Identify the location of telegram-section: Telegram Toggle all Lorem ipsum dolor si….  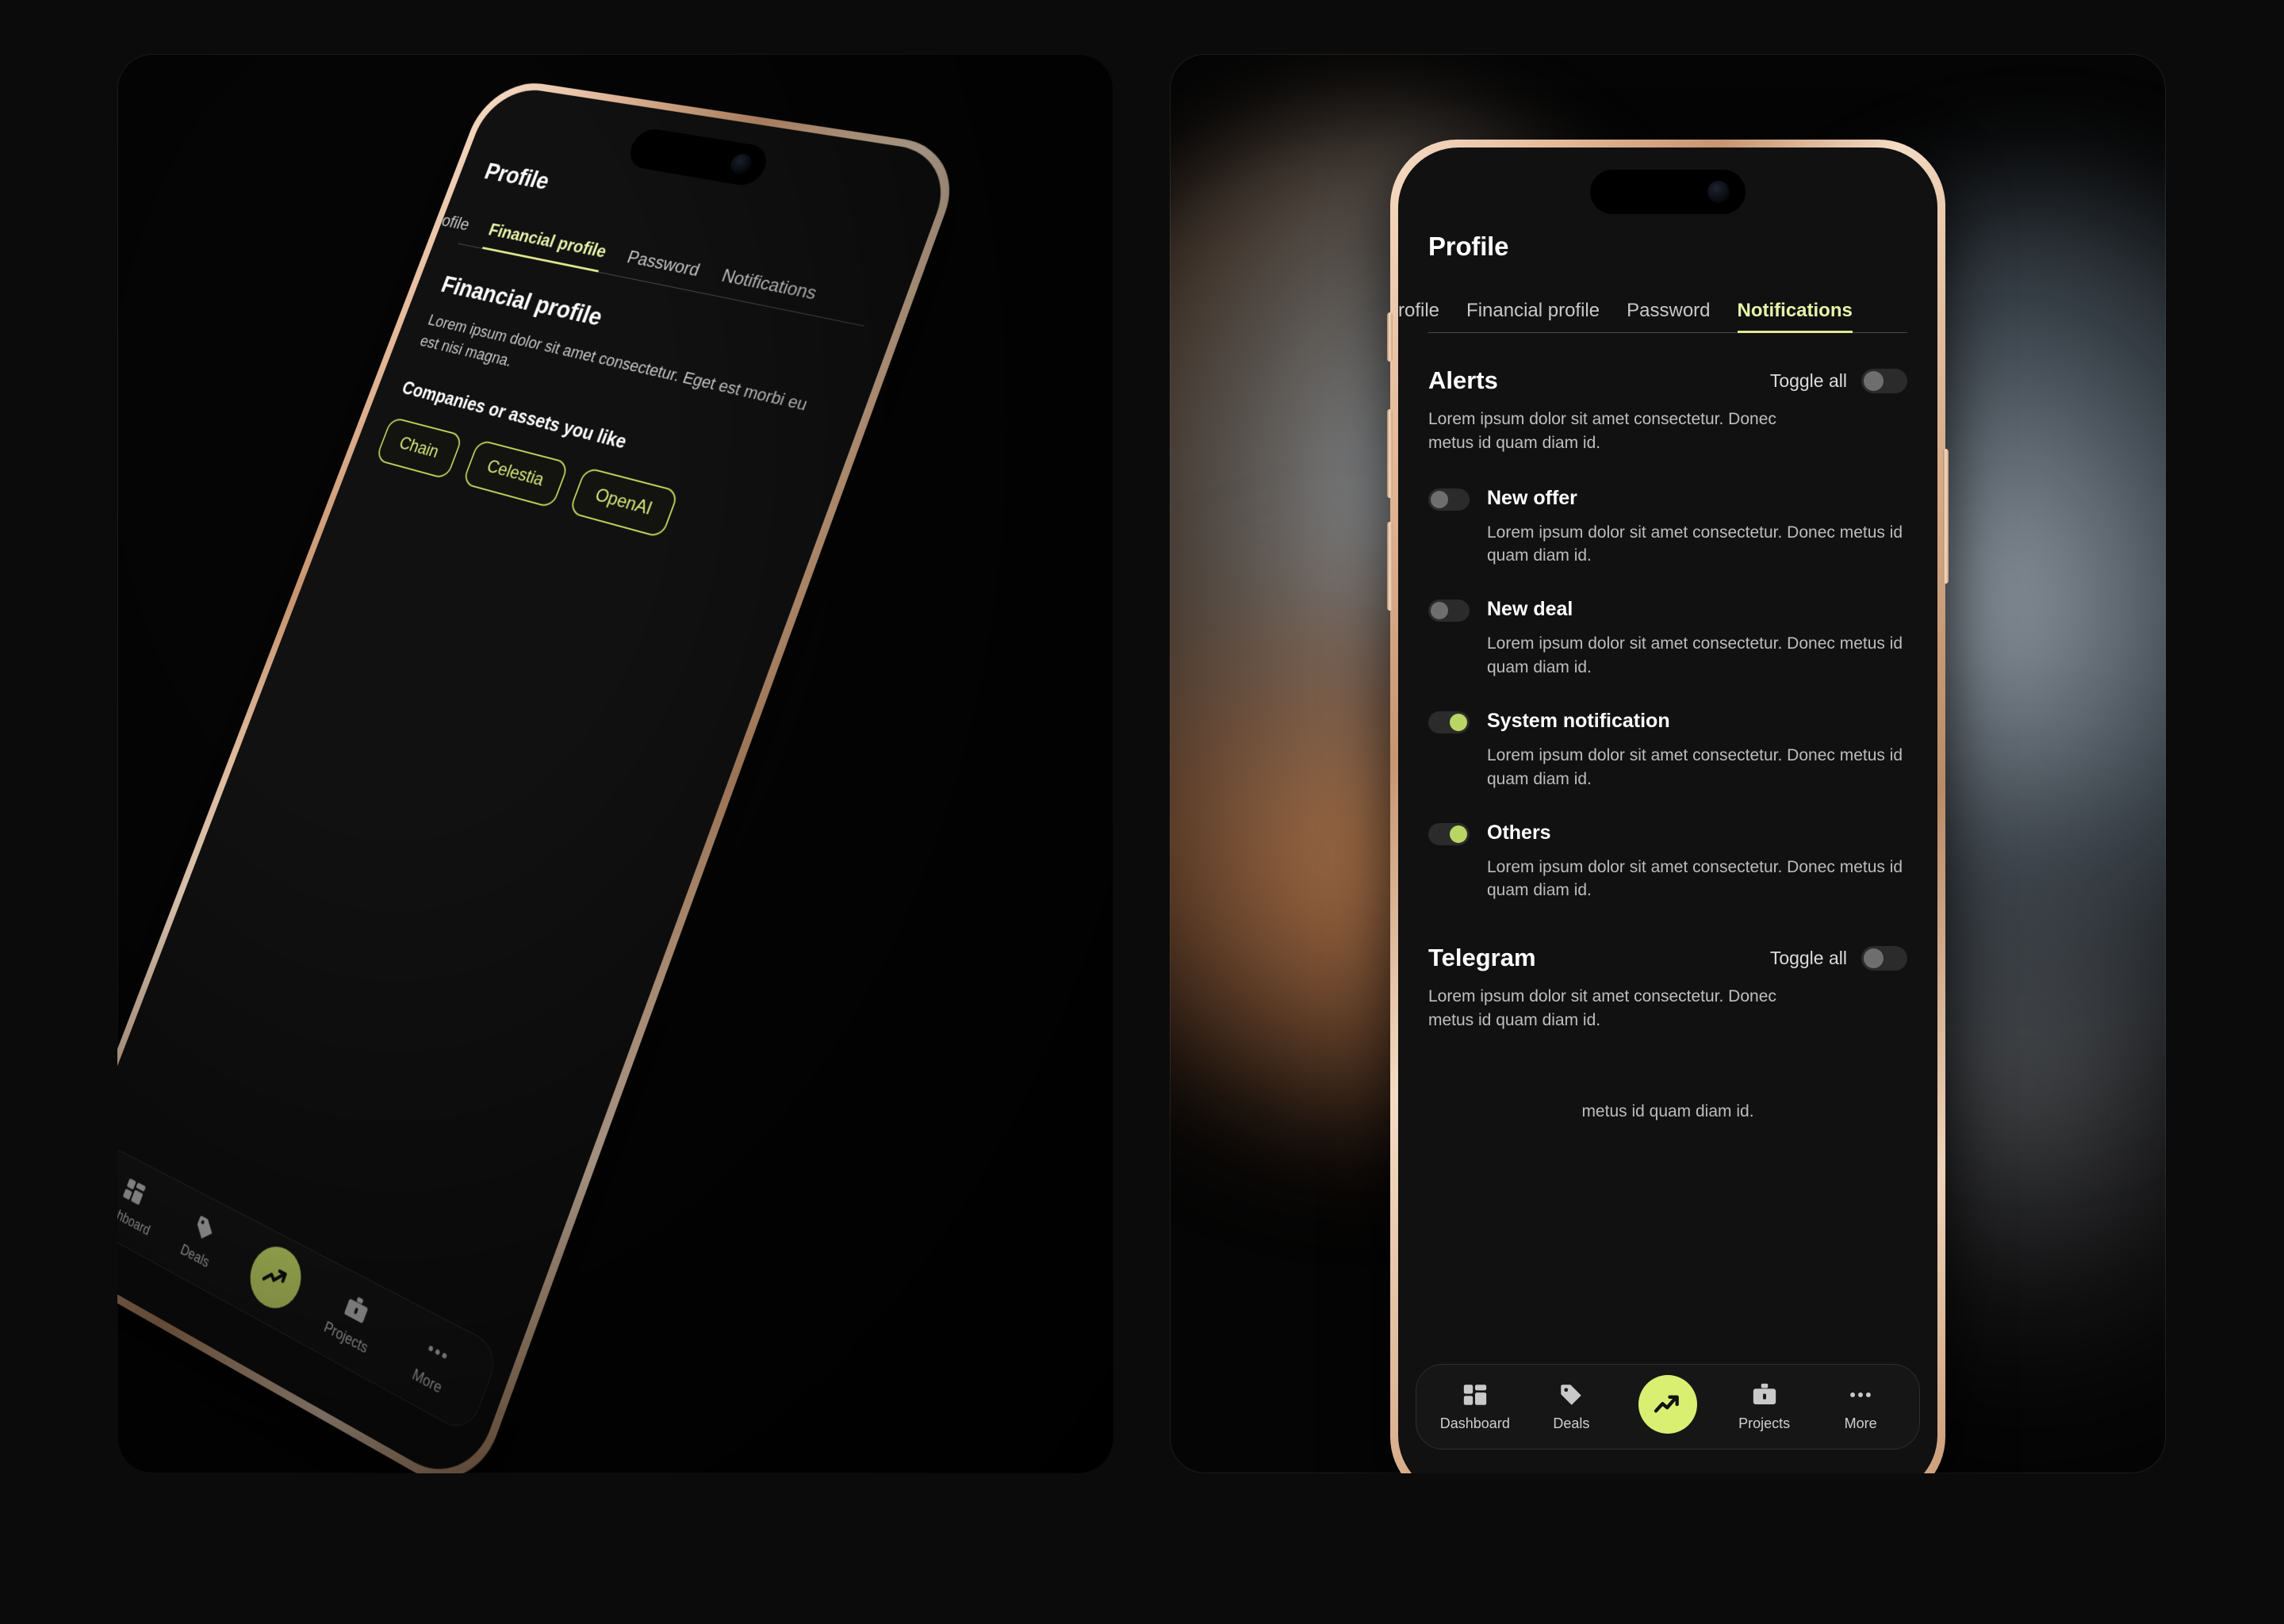
(1667, 988).